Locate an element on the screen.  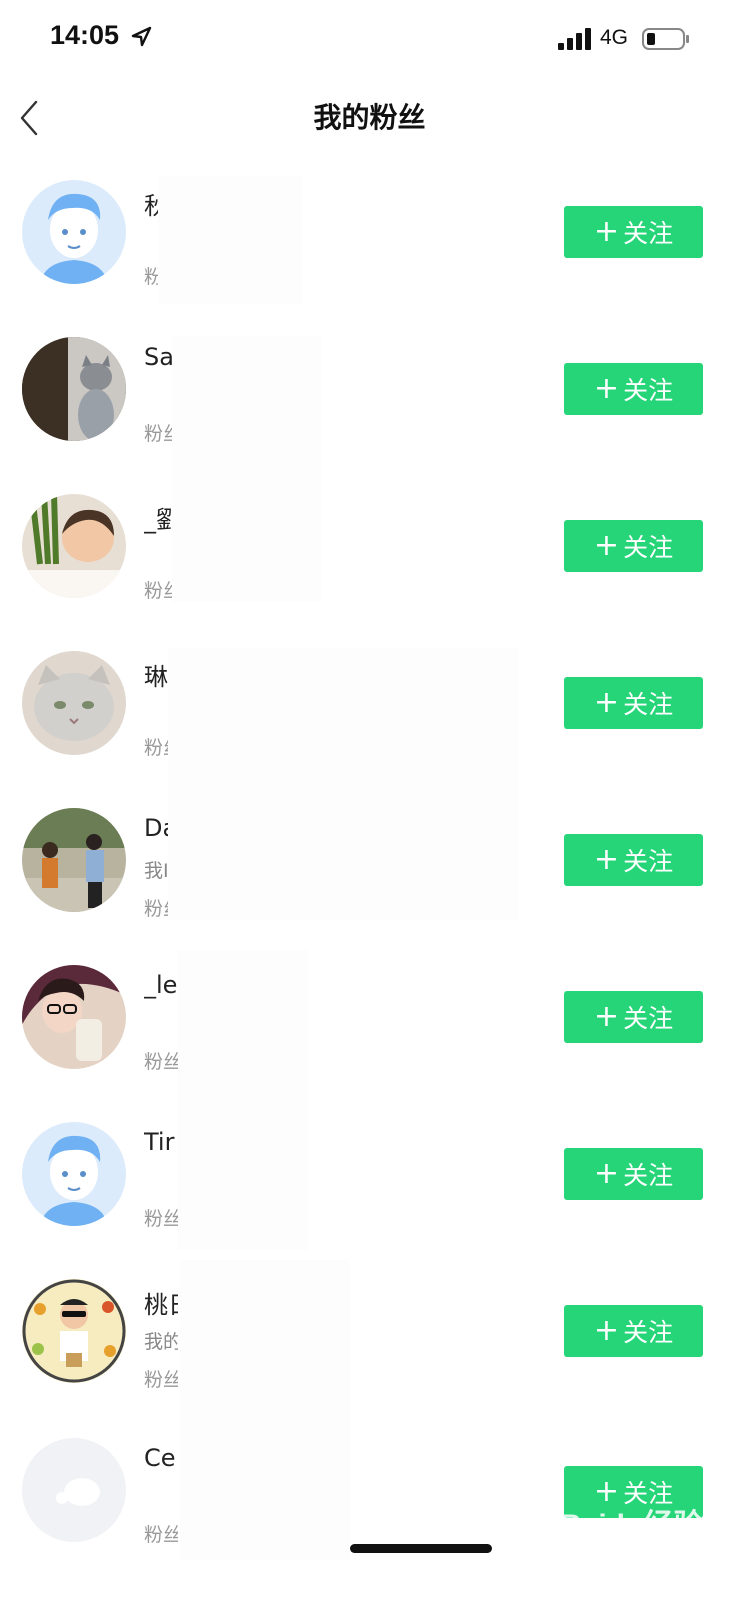
status-bar: 14:05 4G is located at coordinates (369, 41).